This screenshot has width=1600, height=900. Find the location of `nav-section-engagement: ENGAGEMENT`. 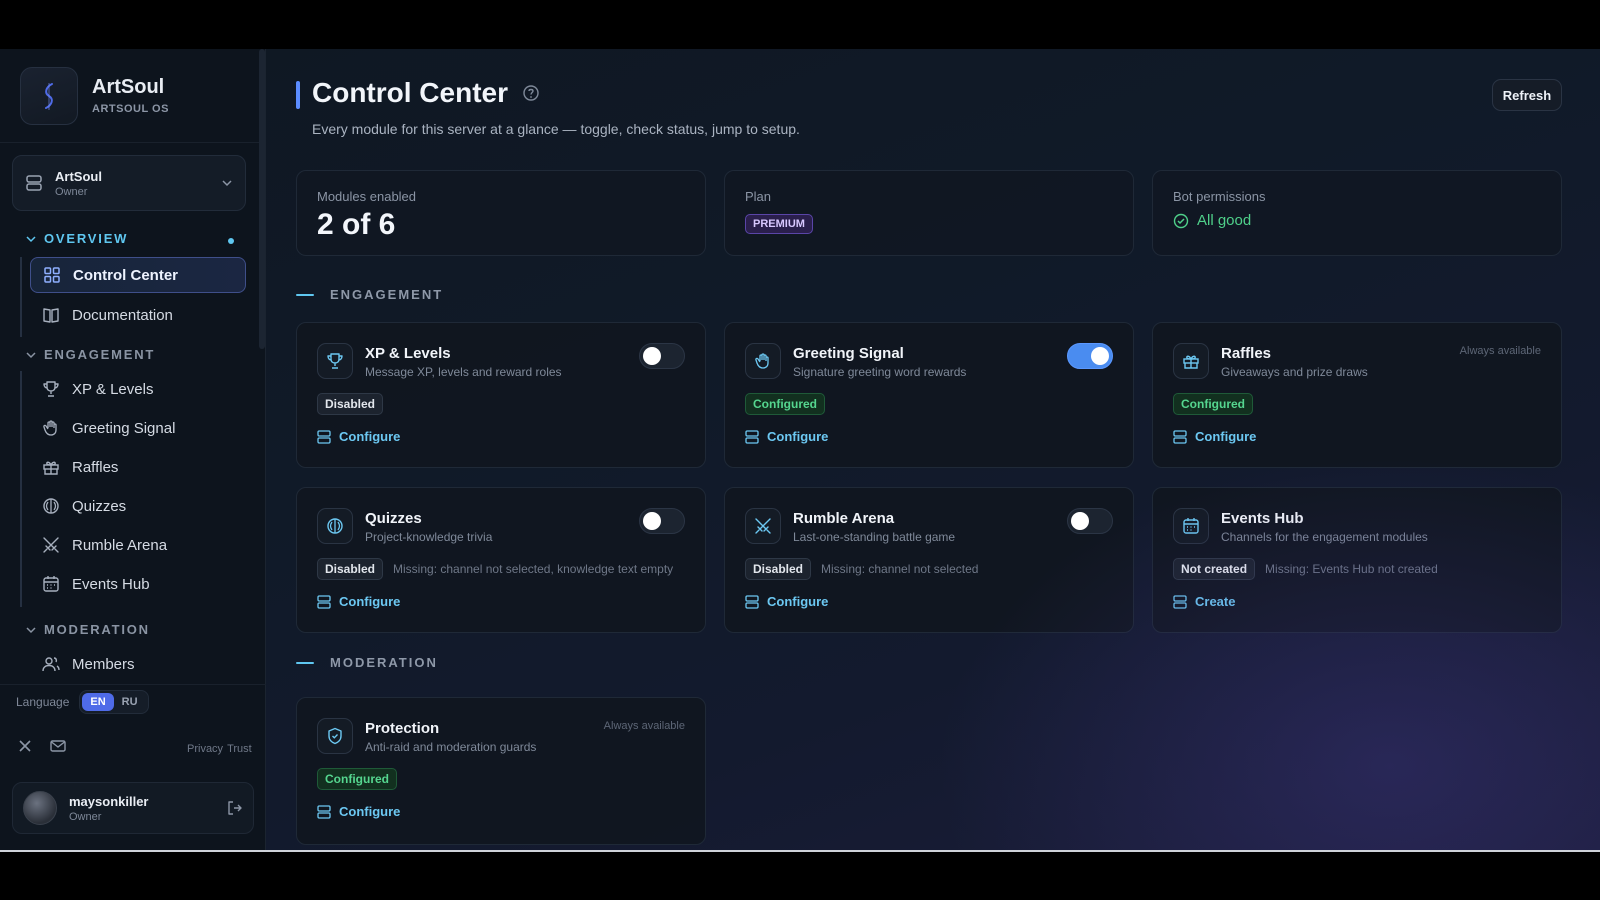

nav-section-engagement: ENGAGEMENT is located at coordinates (90, 354).